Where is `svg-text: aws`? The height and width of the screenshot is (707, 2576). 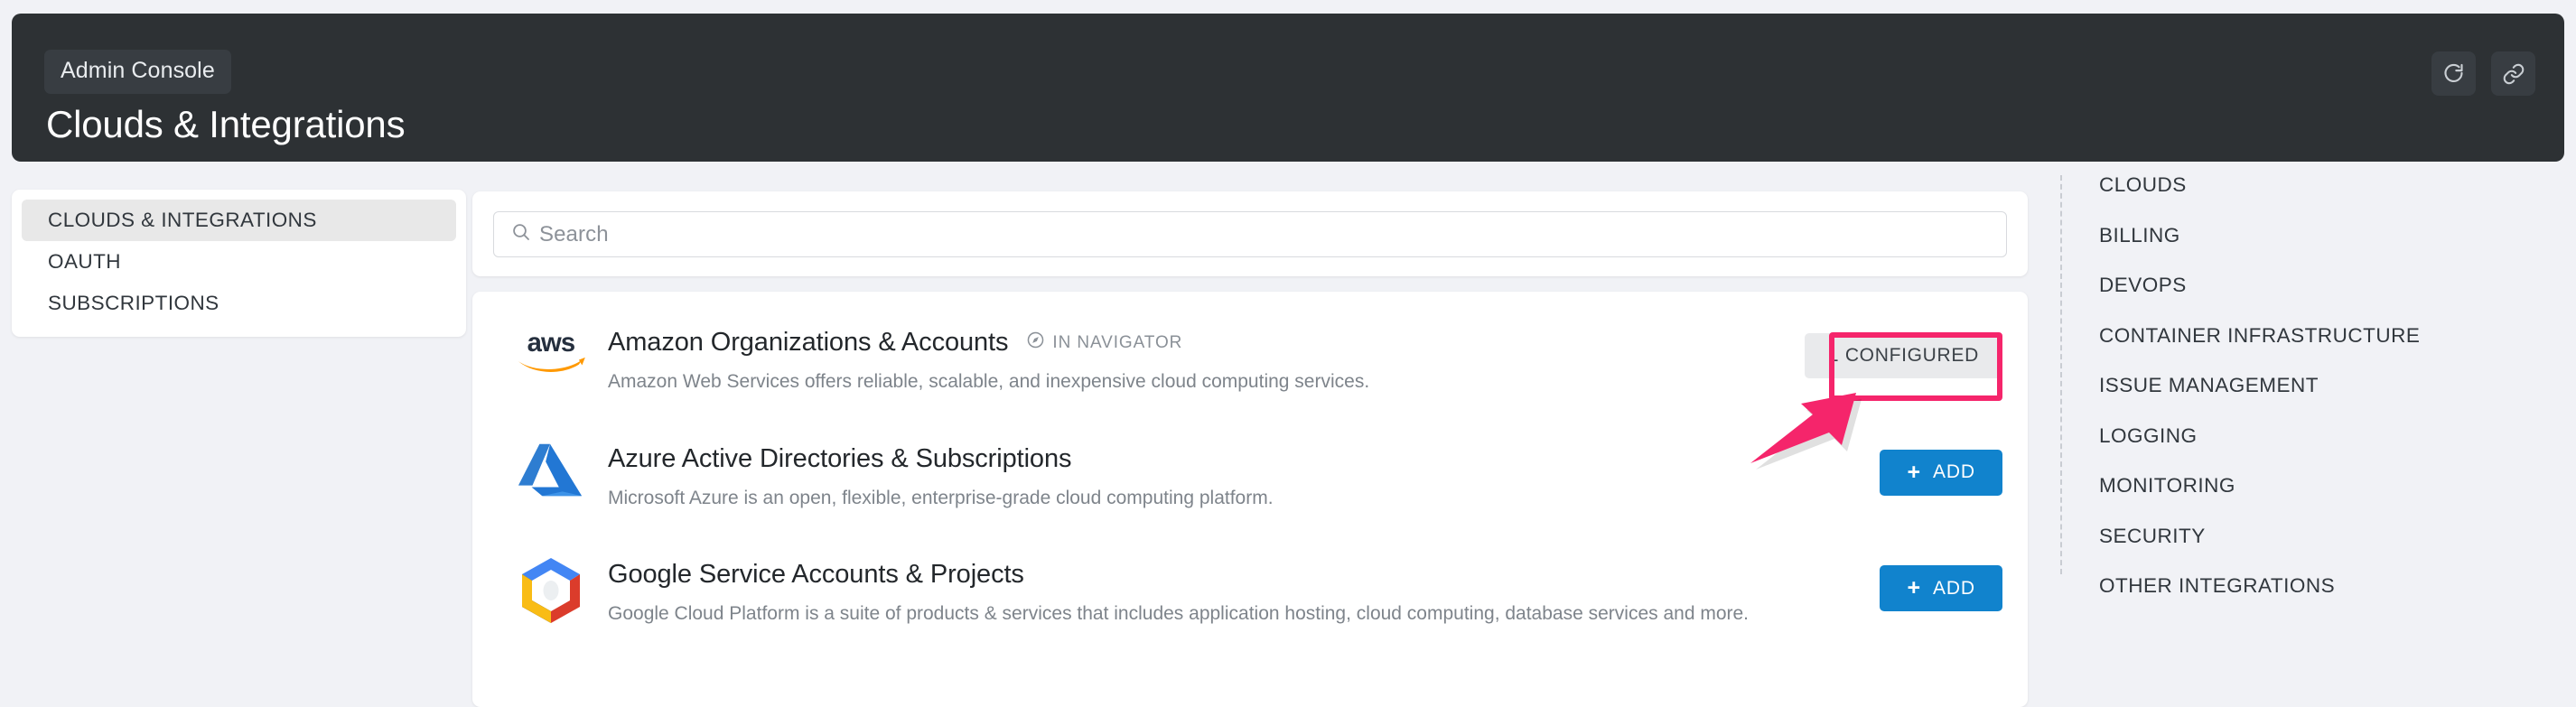
svg-text: aws is located at coordinates (551, 343).